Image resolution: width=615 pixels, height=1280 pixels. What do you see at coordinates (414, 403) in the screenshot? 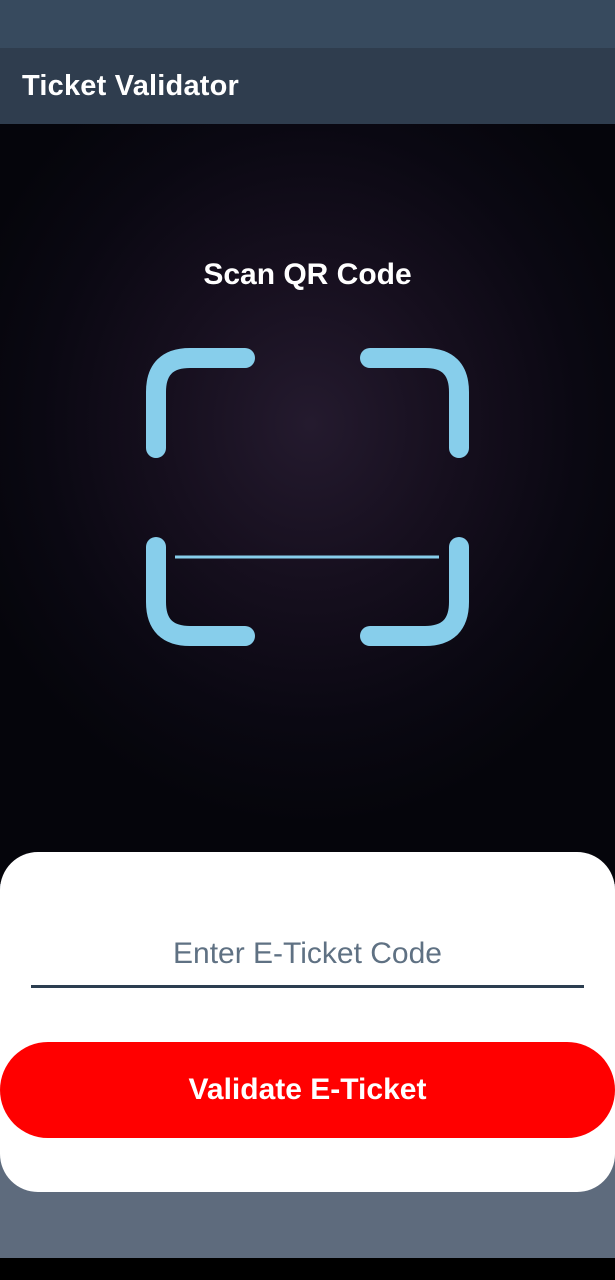
I see `frame-corner-top-right` at bounding box center [414, 403].